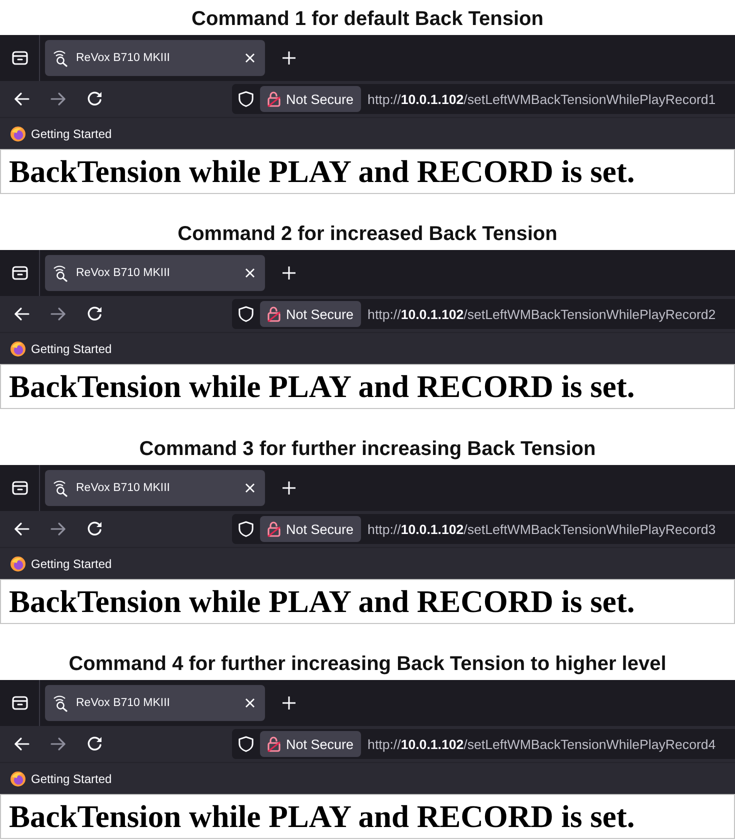 Image resolution: width=735 pixels, height=840 pixels. Describe the element at coordinates (368, 19) in the screenshot. I see `panel-caption: Command 1 for default Back Tension` at that location.